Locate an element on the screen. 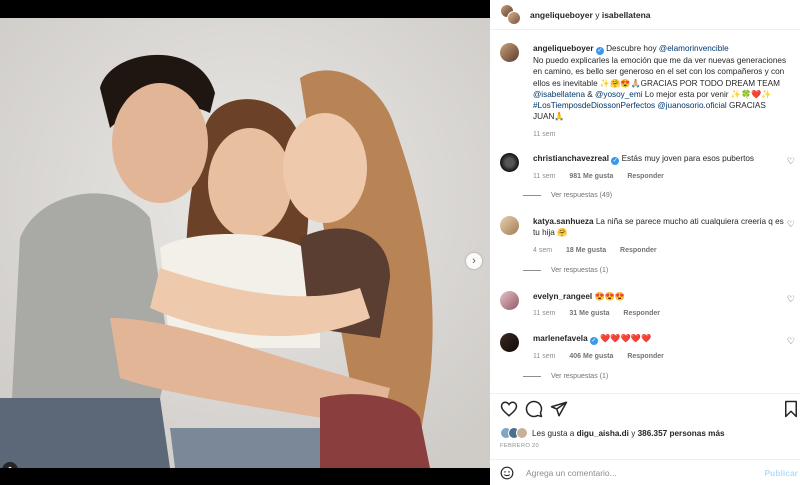 The height and width of the screenshot is (485, 800). caption-meta: 11 sem is located at coordinates (660, 134).